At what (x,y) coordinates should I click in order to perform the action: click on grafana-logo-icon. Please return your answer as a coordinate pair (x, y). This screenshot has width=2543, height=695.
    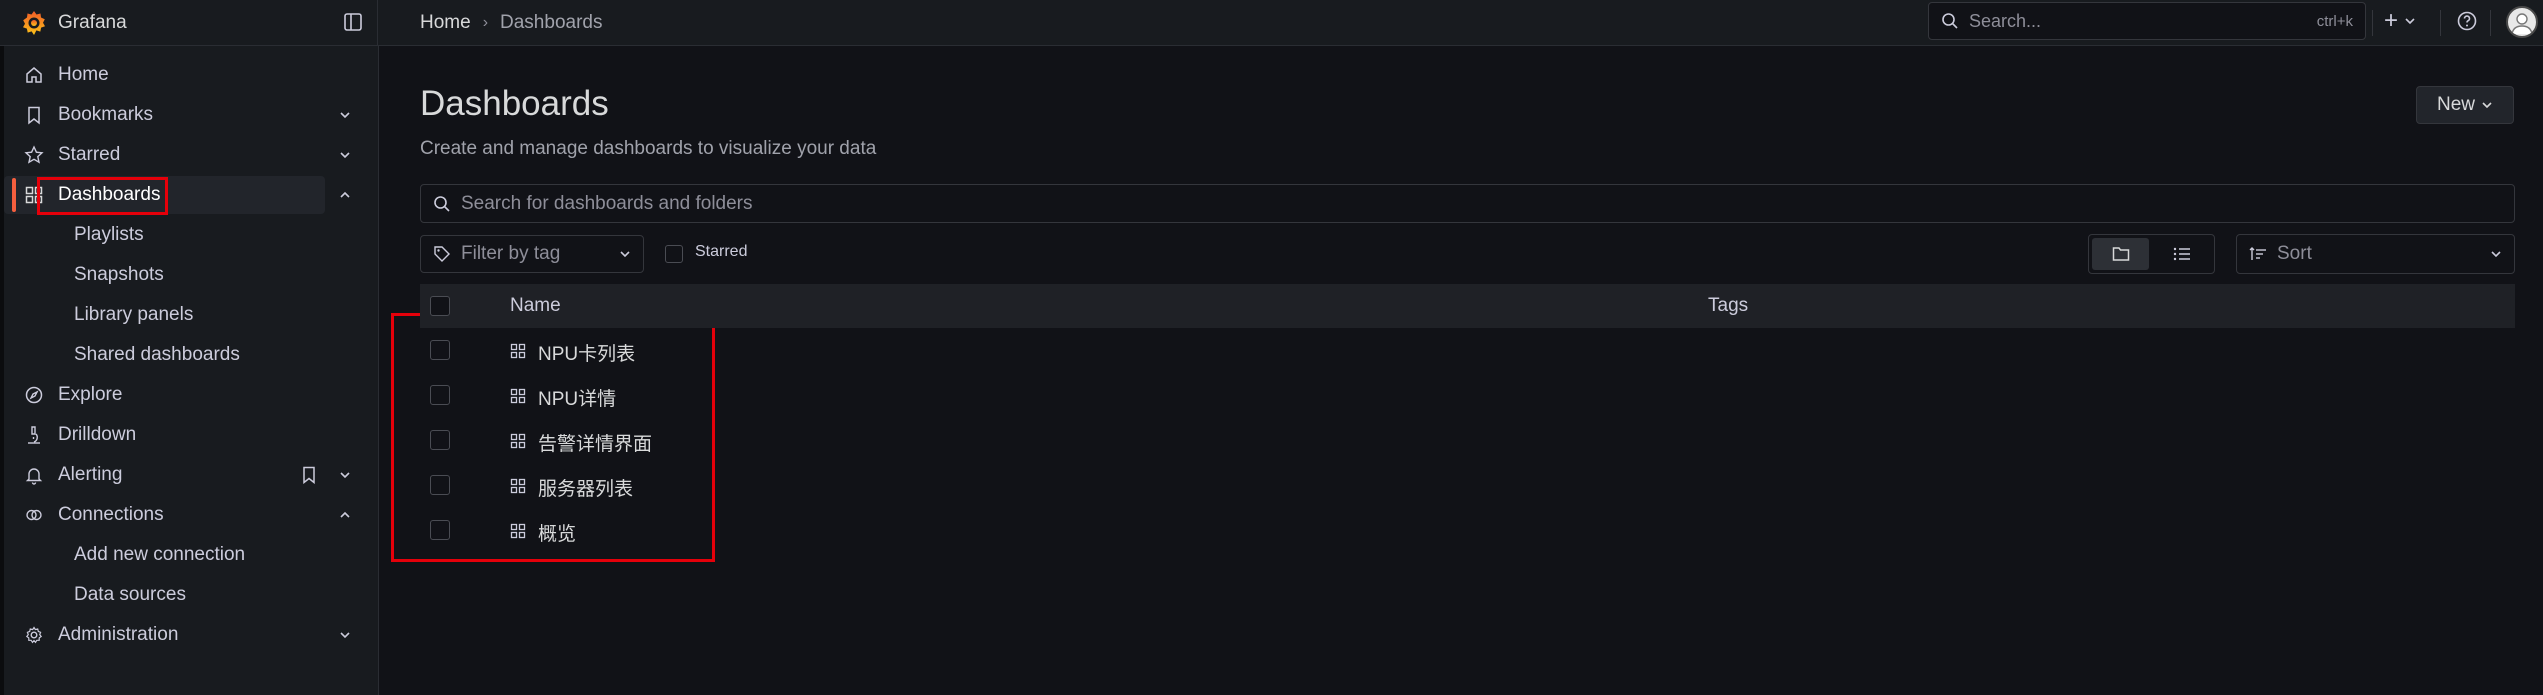
    Looking at the image, I should click on (34, 22).